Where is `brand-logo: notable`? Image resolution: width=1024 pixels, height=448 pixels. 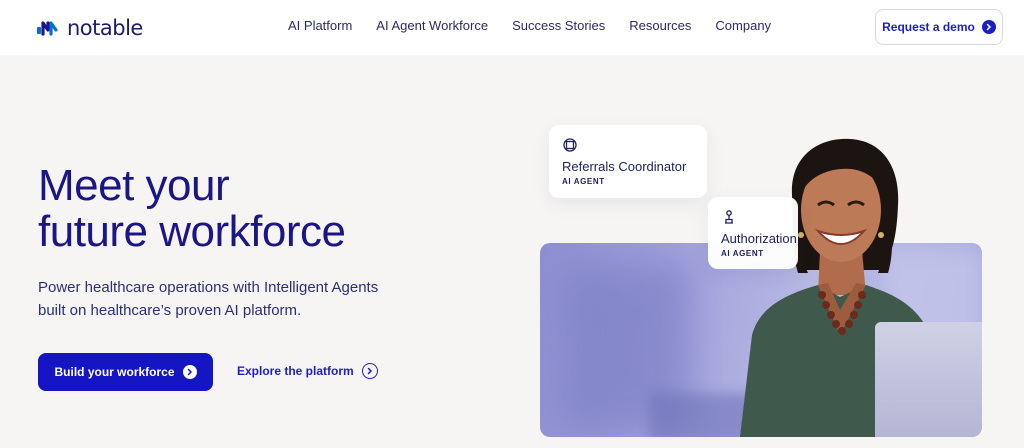
brand-logo: notable is located at coordinates (90, 28).